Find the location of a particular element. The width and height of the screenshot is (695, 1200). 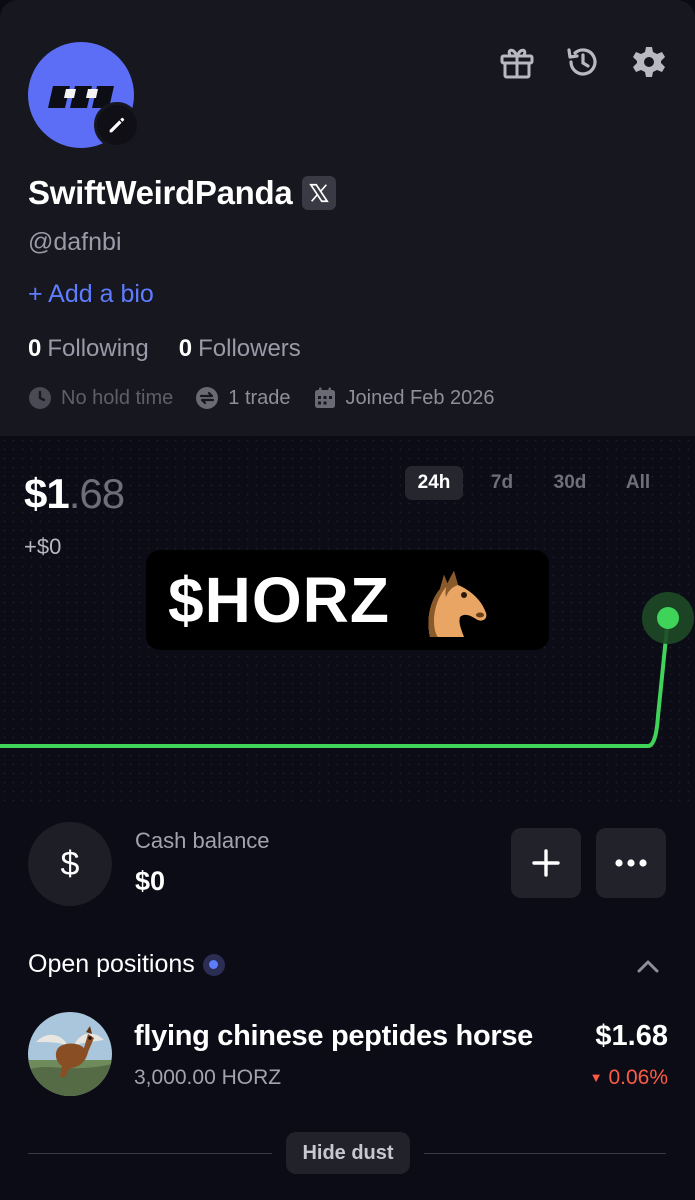

history-icon is located at coordinates (582, 62).